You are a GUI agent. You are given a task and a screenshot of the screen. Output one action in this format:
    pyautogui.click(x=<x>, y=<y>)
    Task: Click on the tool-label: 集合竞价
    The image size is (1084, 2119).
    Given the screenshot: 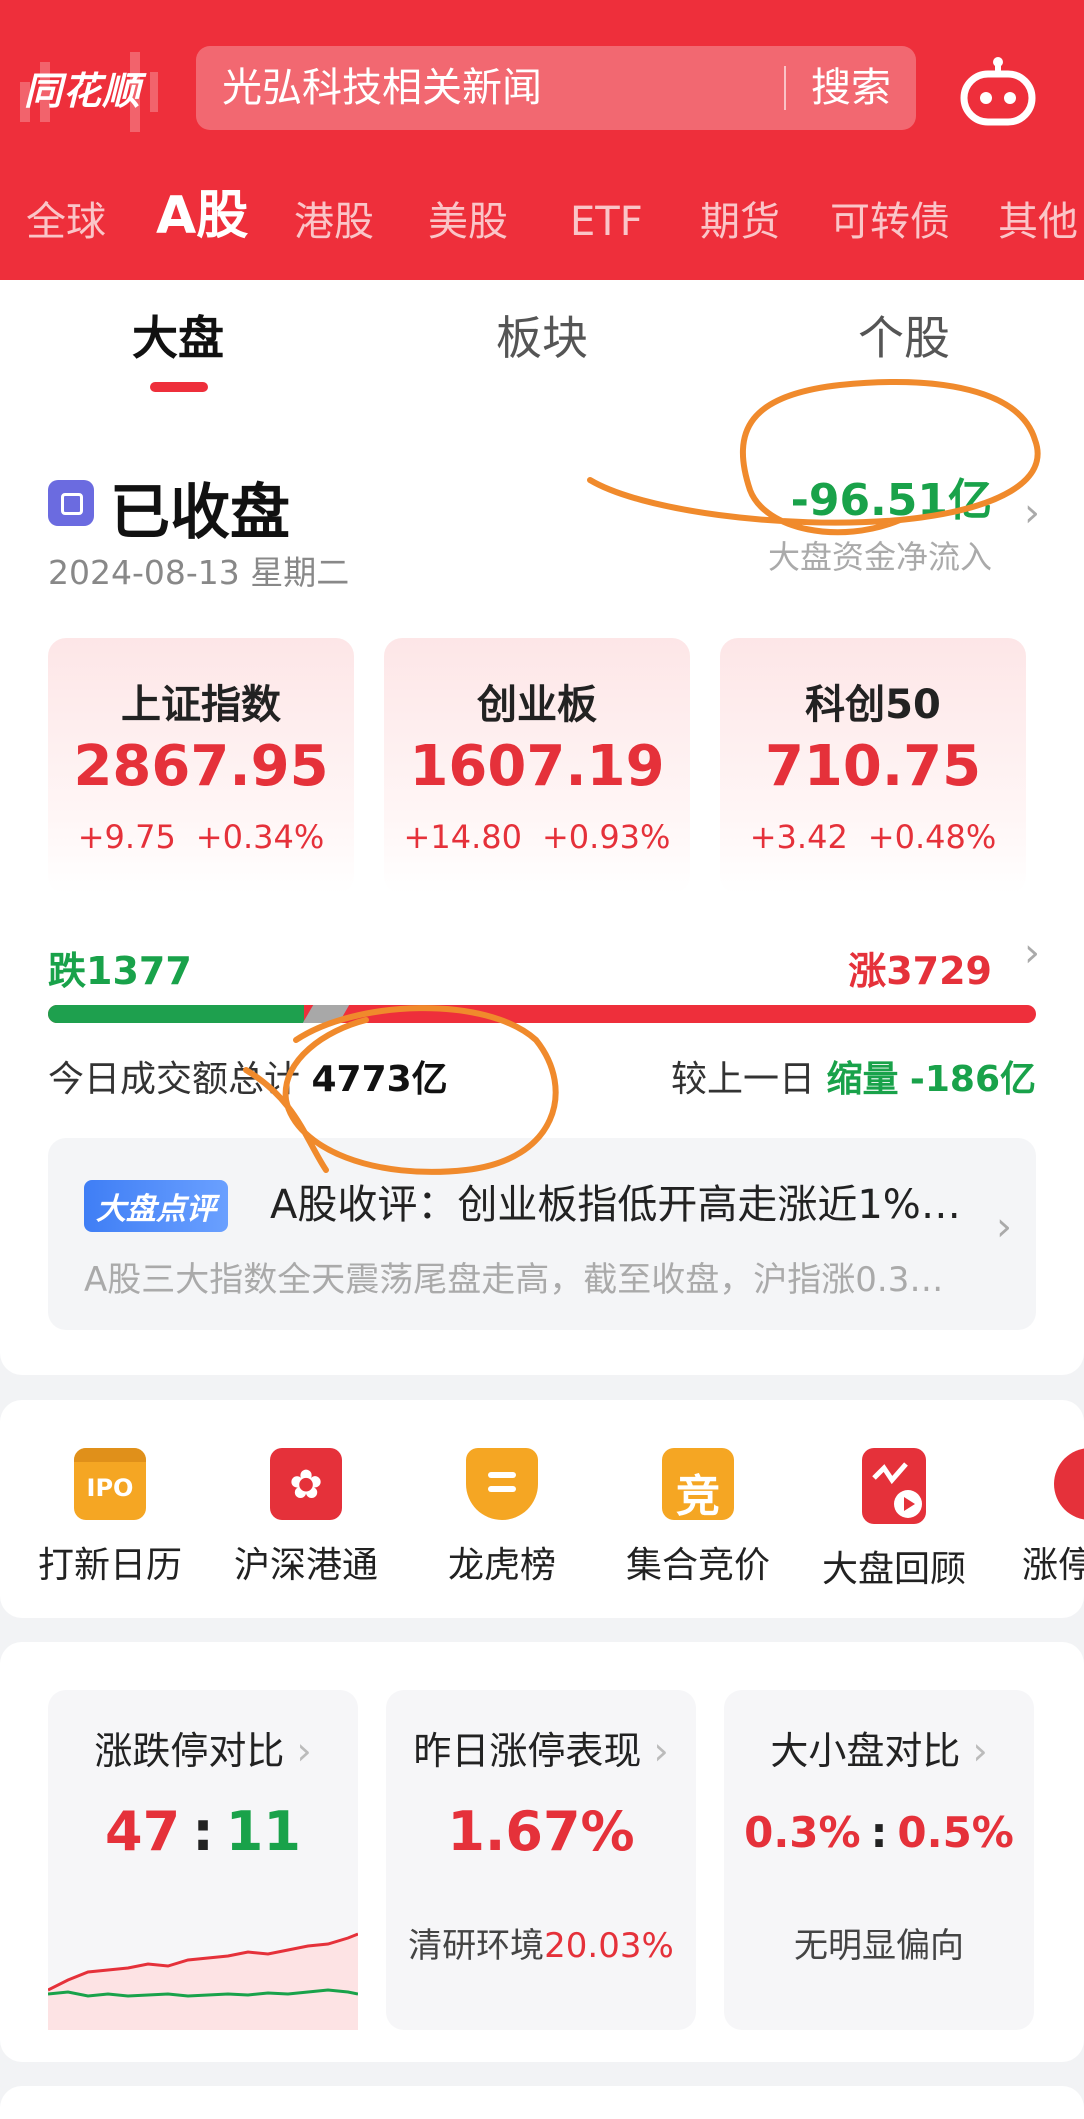 What is the action you would take?
    pyautogui.click(x=697, y=1565)
    